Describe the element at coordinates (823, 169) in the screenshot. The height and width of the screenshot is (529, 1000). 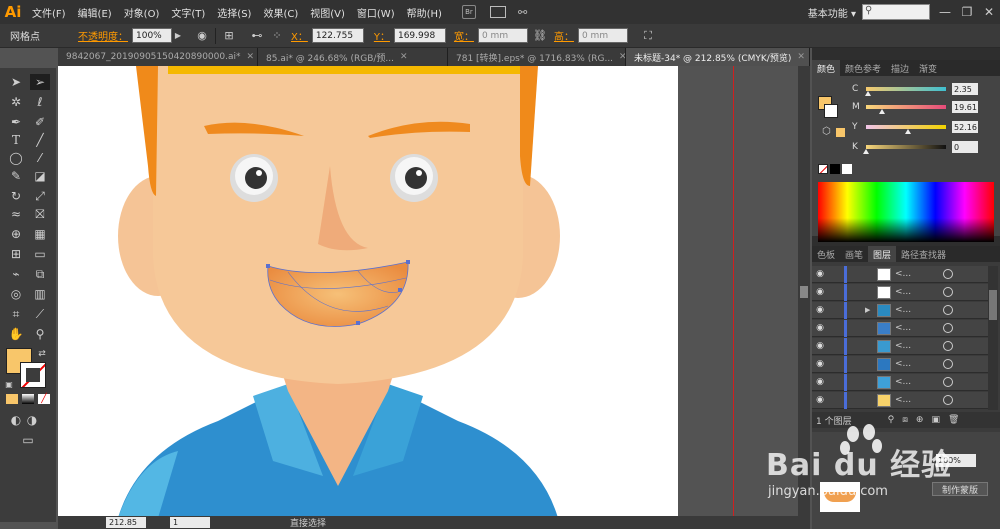
I see `none-swatch` at that location.